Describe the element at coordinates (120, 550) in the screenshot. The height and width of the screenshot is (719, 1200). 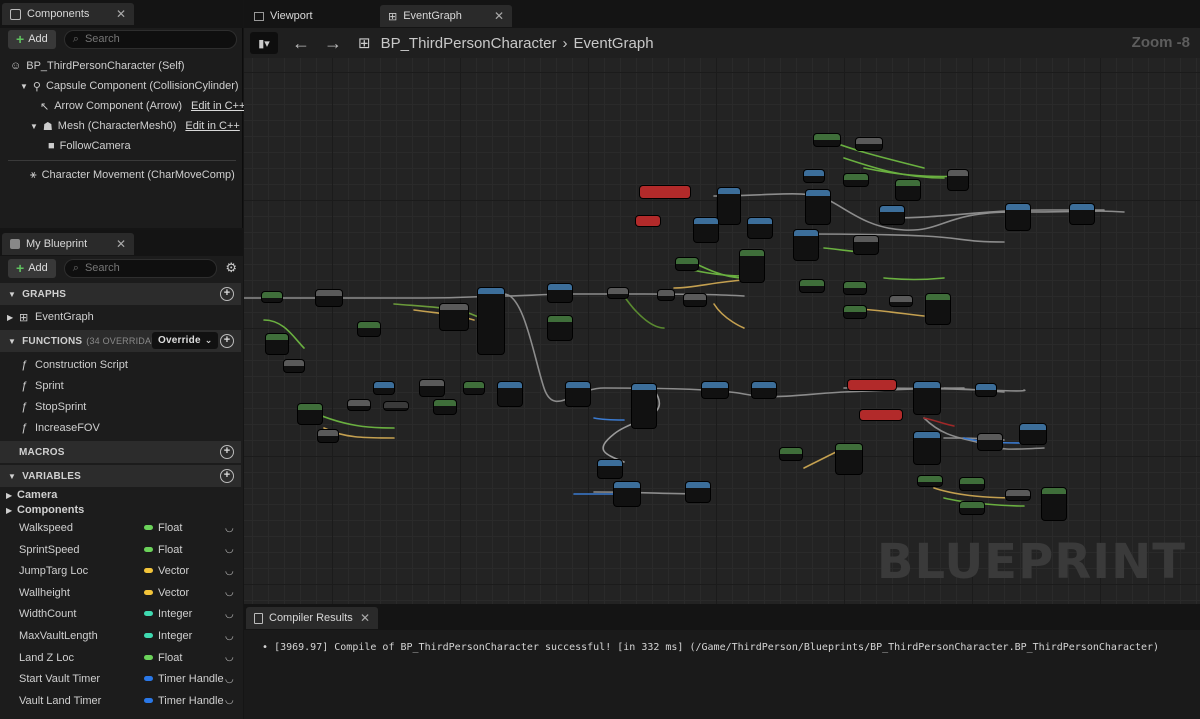
I see `variable-item: SprintSpeed Float ◡` at that location.